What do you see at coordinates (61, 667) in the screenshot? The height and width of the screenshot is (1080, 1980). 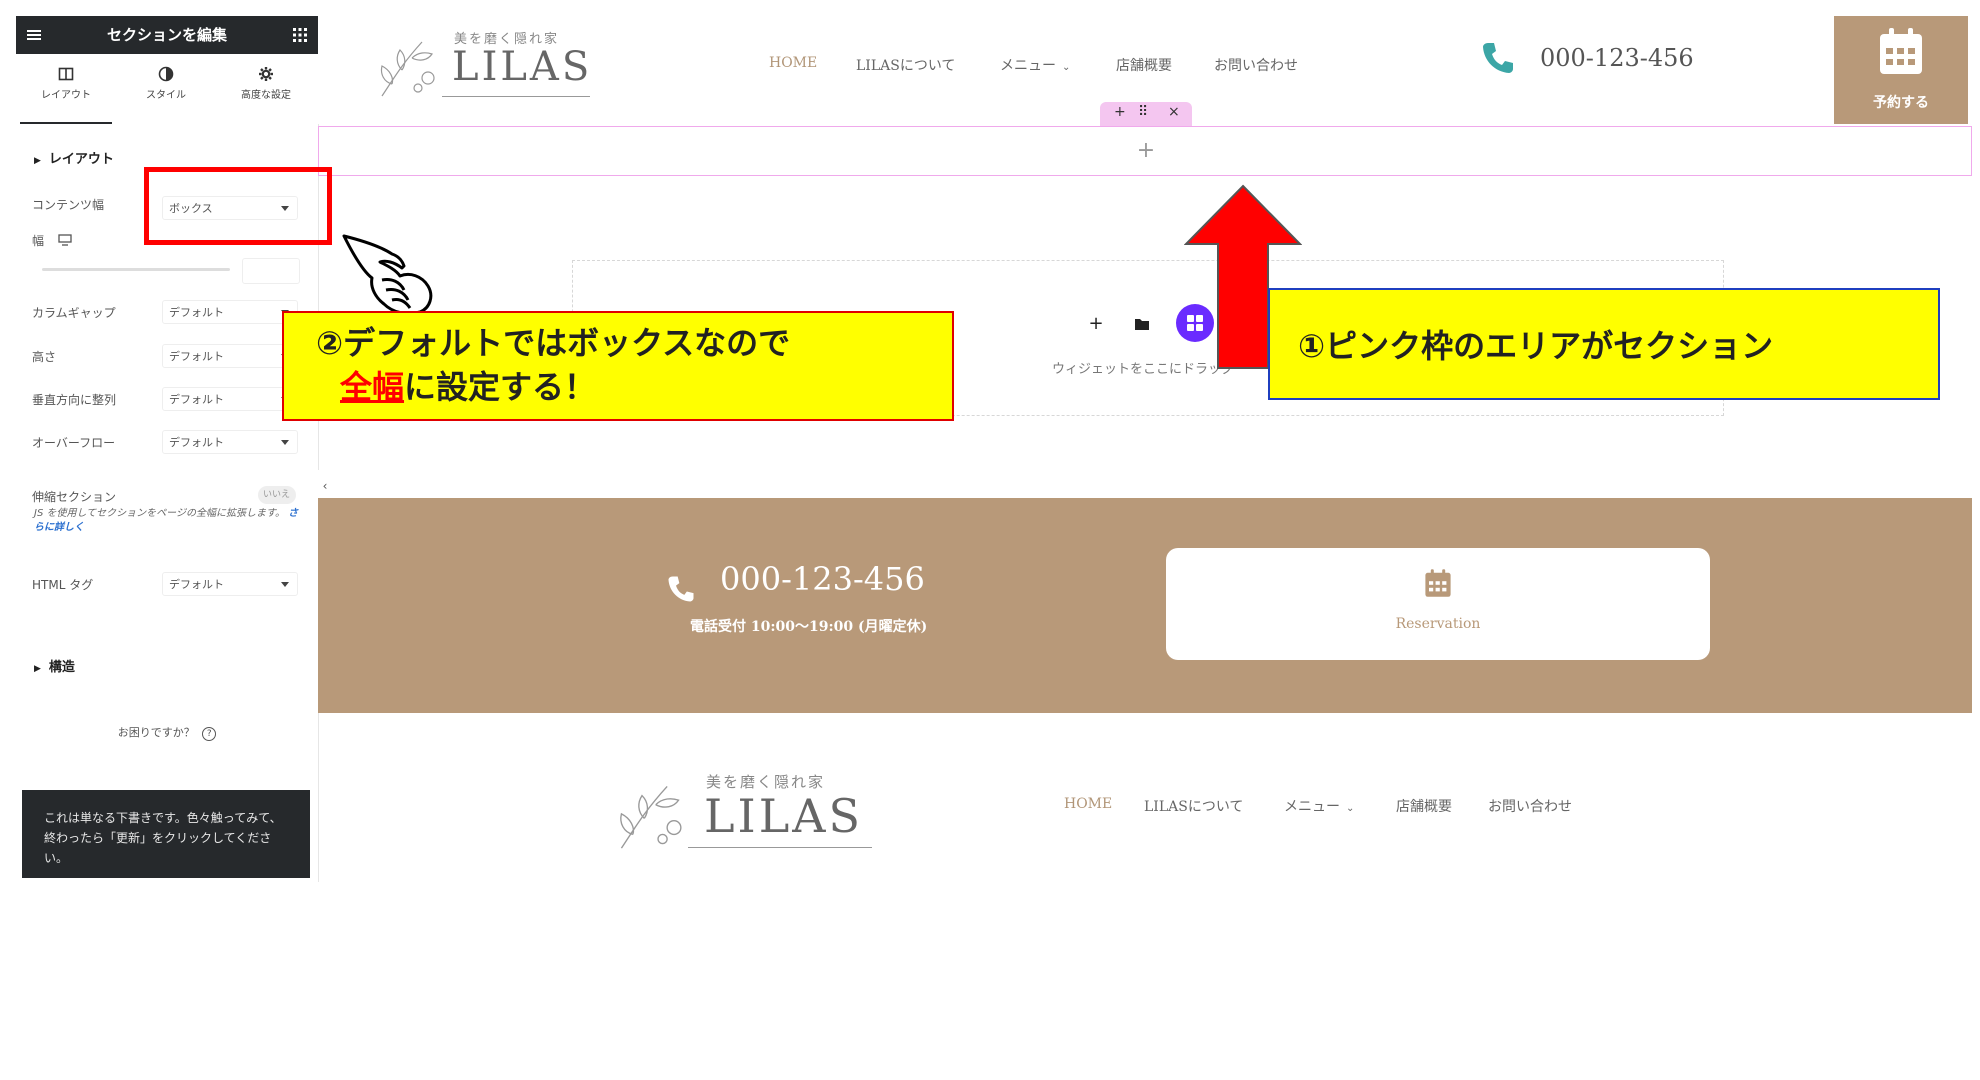 I see `structure-section-title: 構造` at bounding box center [61, 667].